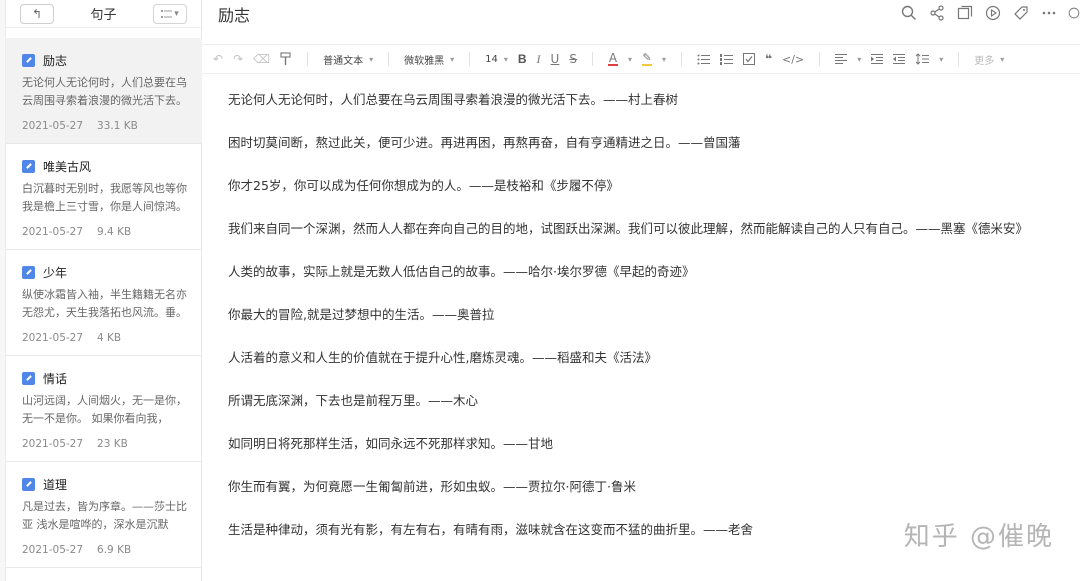 This screenshot has width=1080, height=581. Describe the element at coordinates (1021, 13) in the screenshot. I see `tag-icon` at that location.